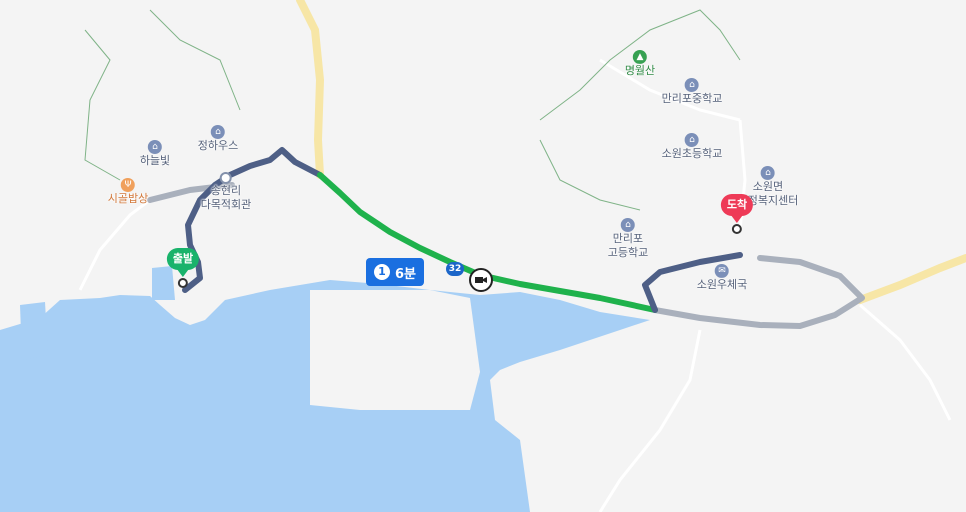 The width and height of the screenshot is (966, 512). Describe the element at coordinates (226, 192) in the screenshot. I see `poi-songhyeon: 송현리 다목적회관` at that location.